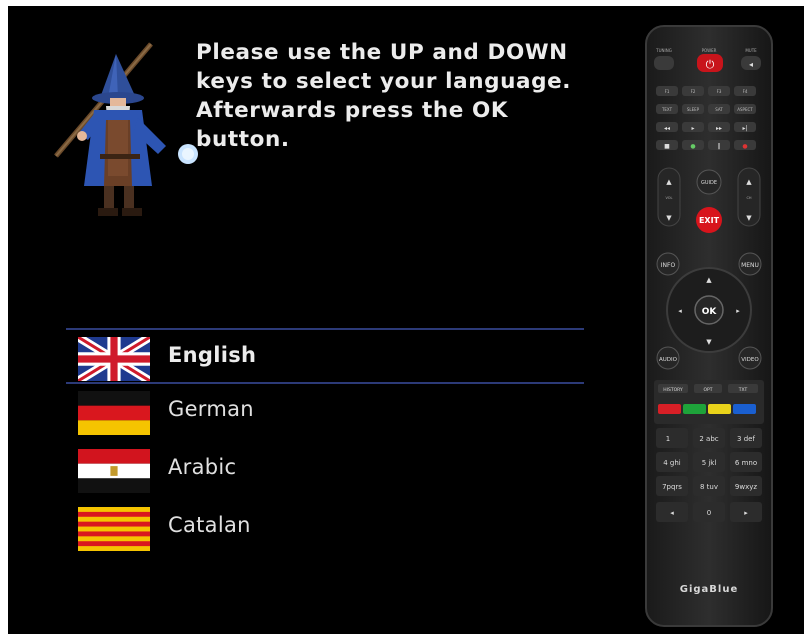 The image size is (812, 640). I want to click on dpad: ▲ ▼ ◂ ▸ OK, so click(709, 310).